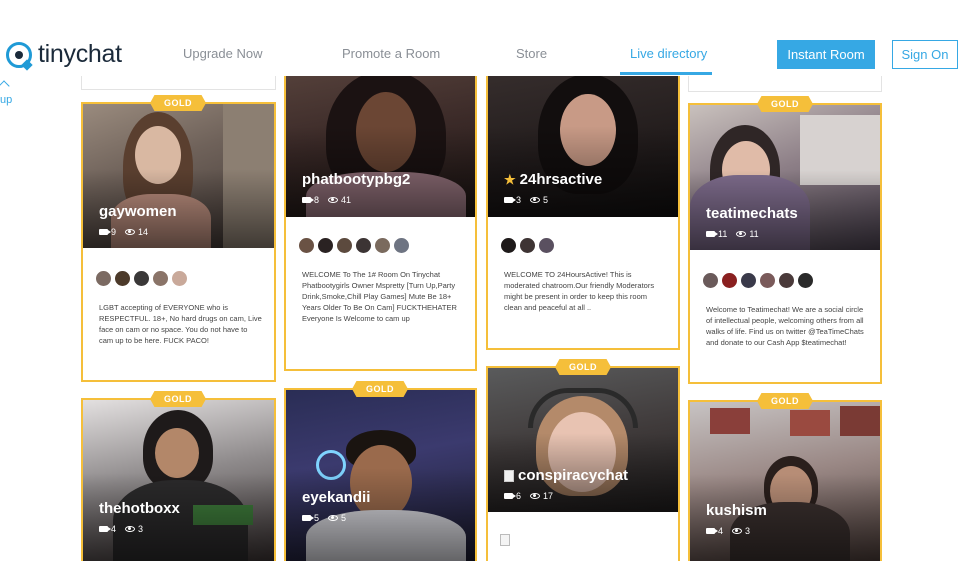 This screenshot has width=960, height=561. I want to click on room-stats: 5 5, so click(324, 518).